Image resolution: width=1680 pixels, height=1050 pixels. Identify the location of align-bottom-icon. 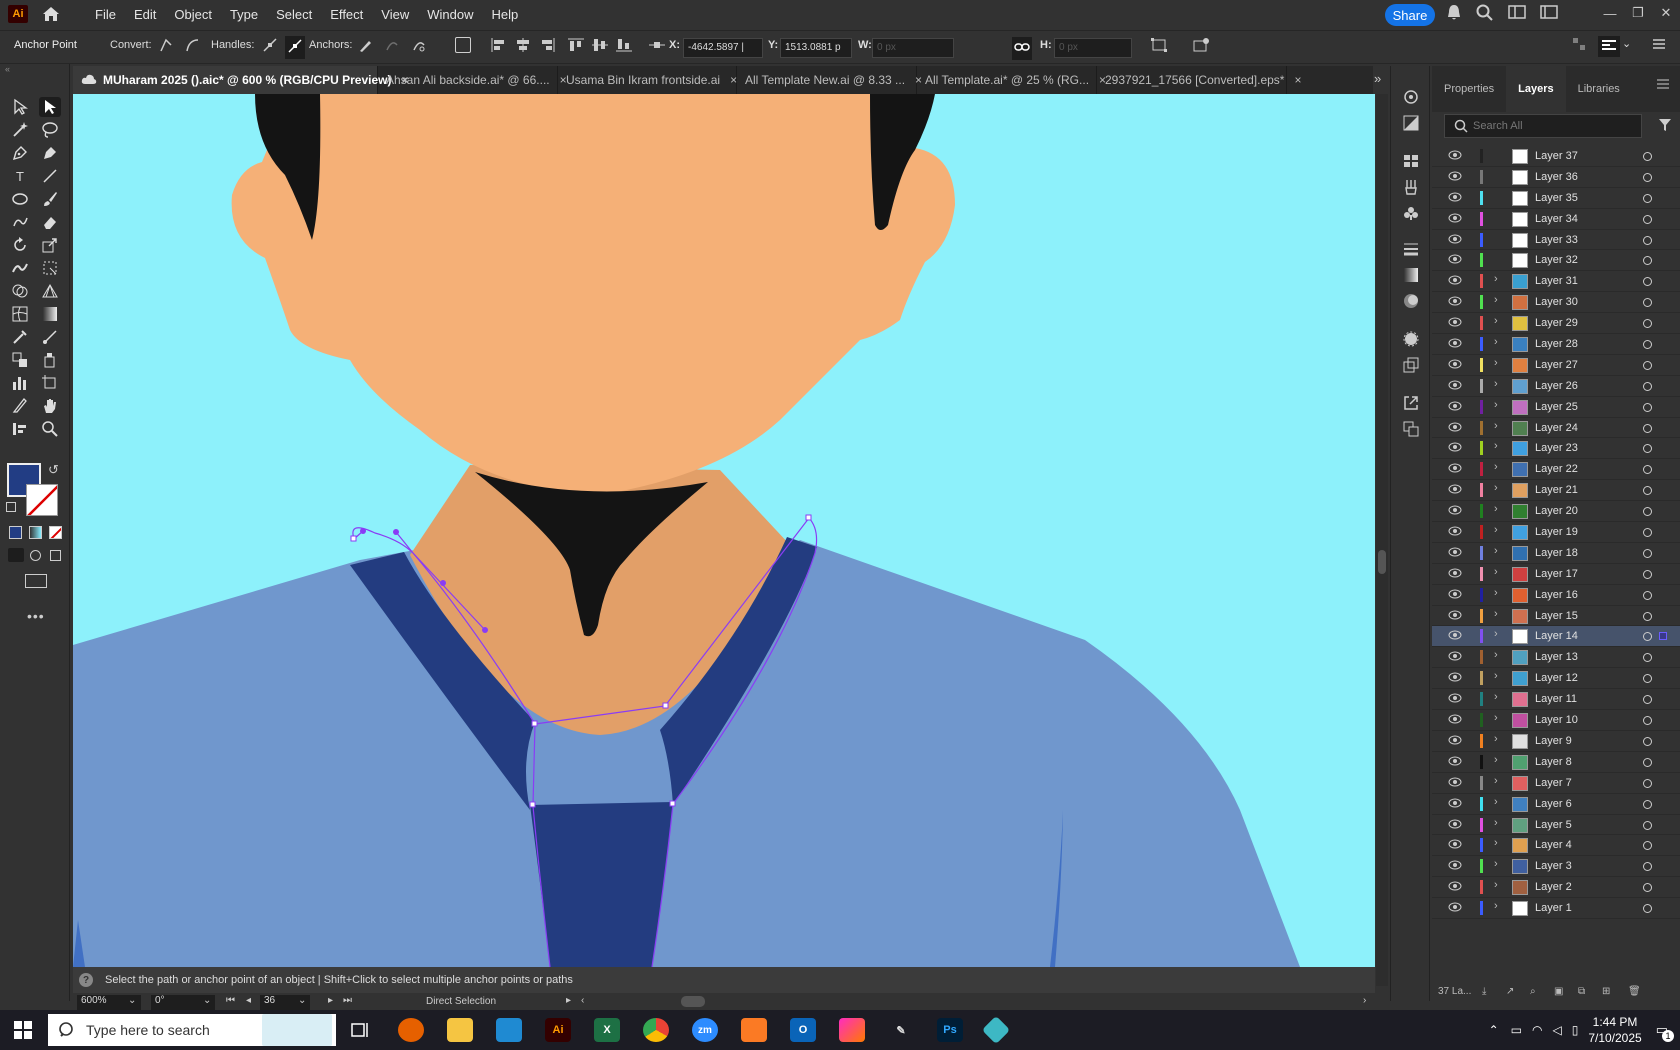
(624, 46).